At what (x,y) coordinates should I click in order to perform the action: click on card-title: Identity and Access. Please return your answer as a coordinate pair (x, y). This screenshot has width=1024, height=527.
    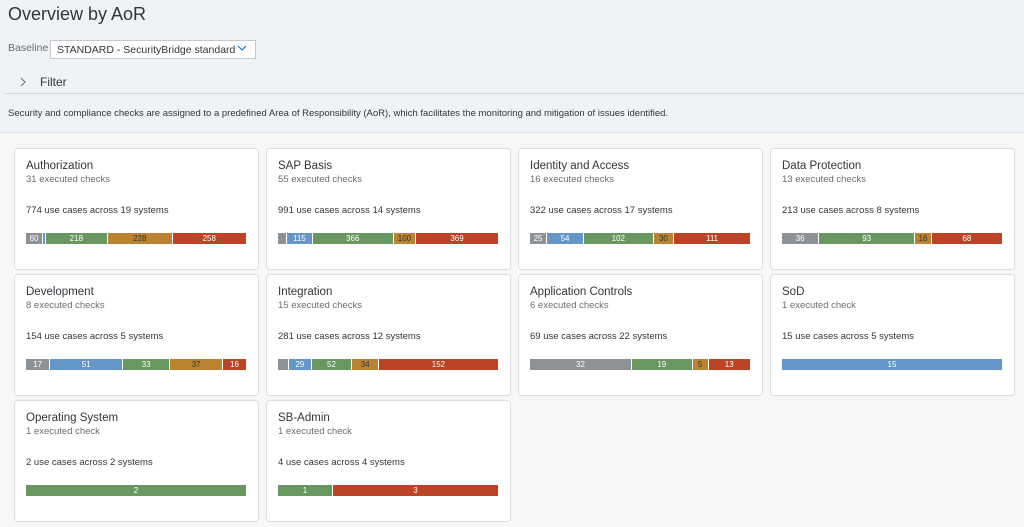
    Looking at the image, I should click on (580, 166).